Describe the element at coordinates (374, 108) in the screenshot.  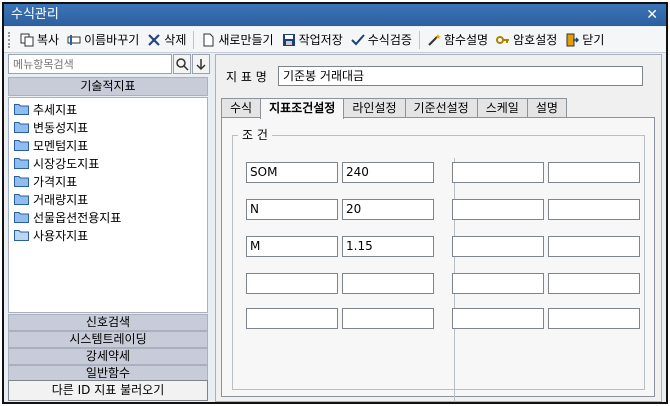
I see `tab-2: 라인설정` at that location.